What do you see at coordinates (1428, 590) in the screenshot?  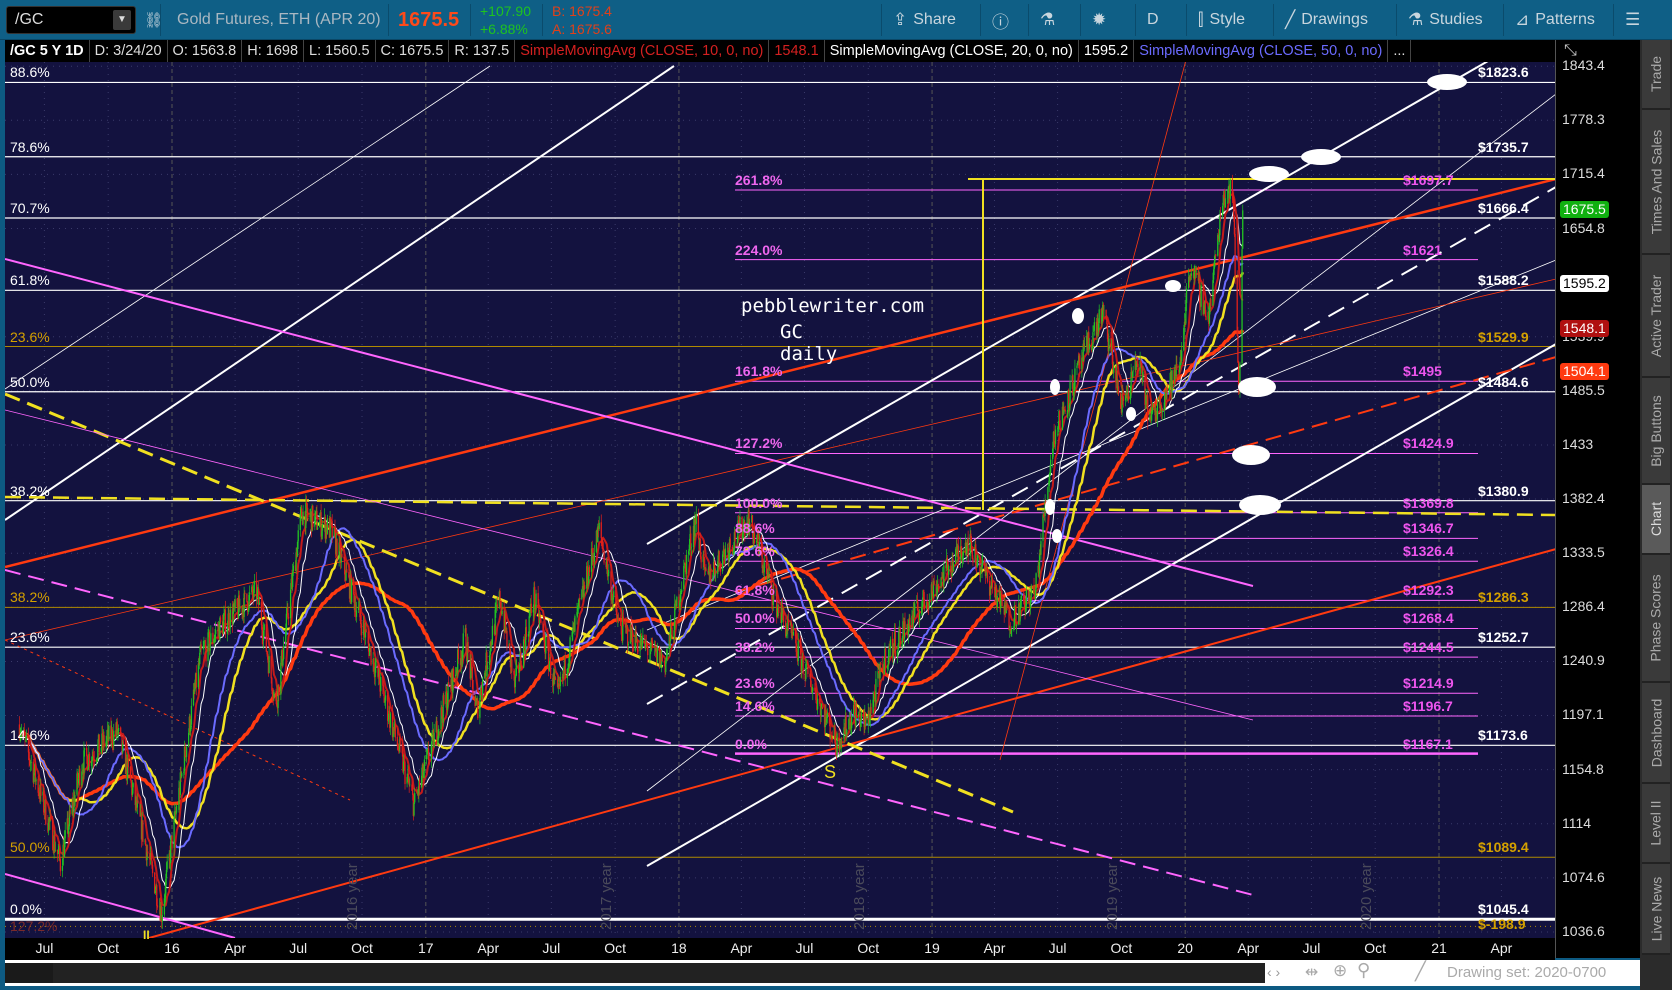 I see `fib-price-label: $1292.3` at bounding box center [1428, 590].